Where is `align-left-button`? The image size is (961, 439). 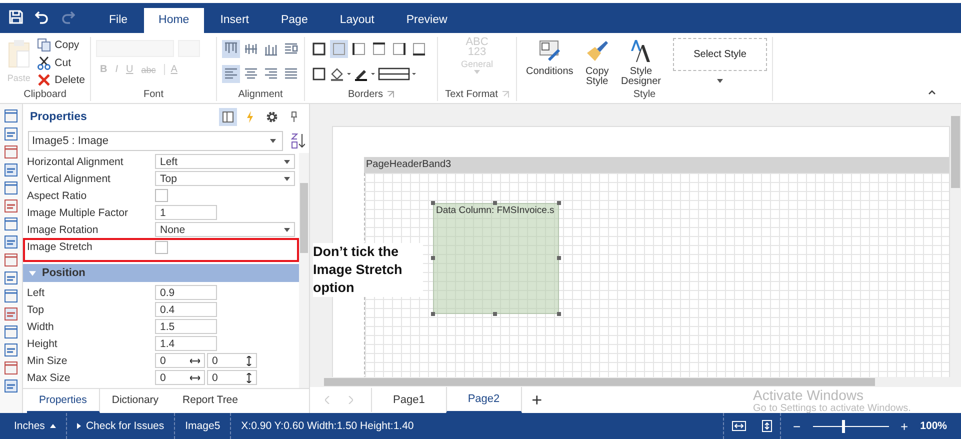
align-left-button is located at coordinates (231, 74).